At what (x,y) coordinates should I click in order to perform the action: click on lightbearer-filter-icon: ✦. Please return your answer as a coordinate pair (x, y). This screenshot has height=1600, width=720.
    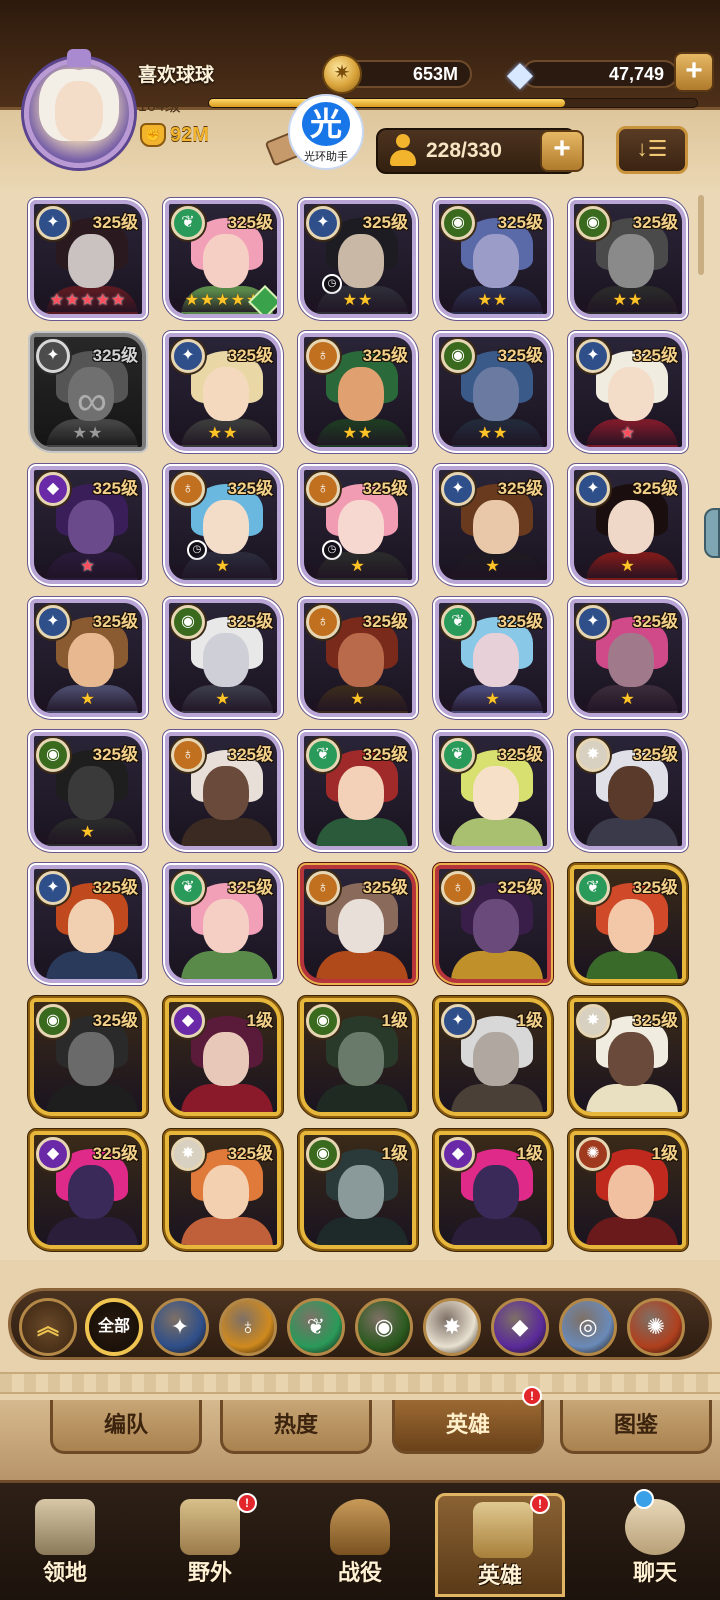
    Looking at the image, I should click on (180, 1327).